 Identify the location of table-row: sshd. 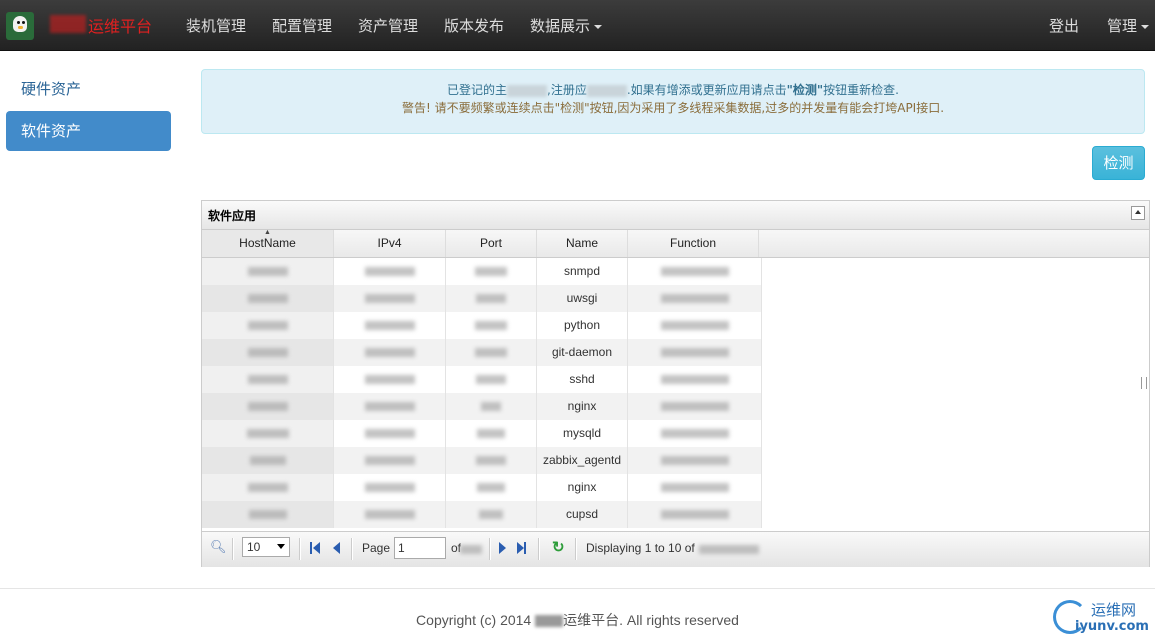
(482, 379).